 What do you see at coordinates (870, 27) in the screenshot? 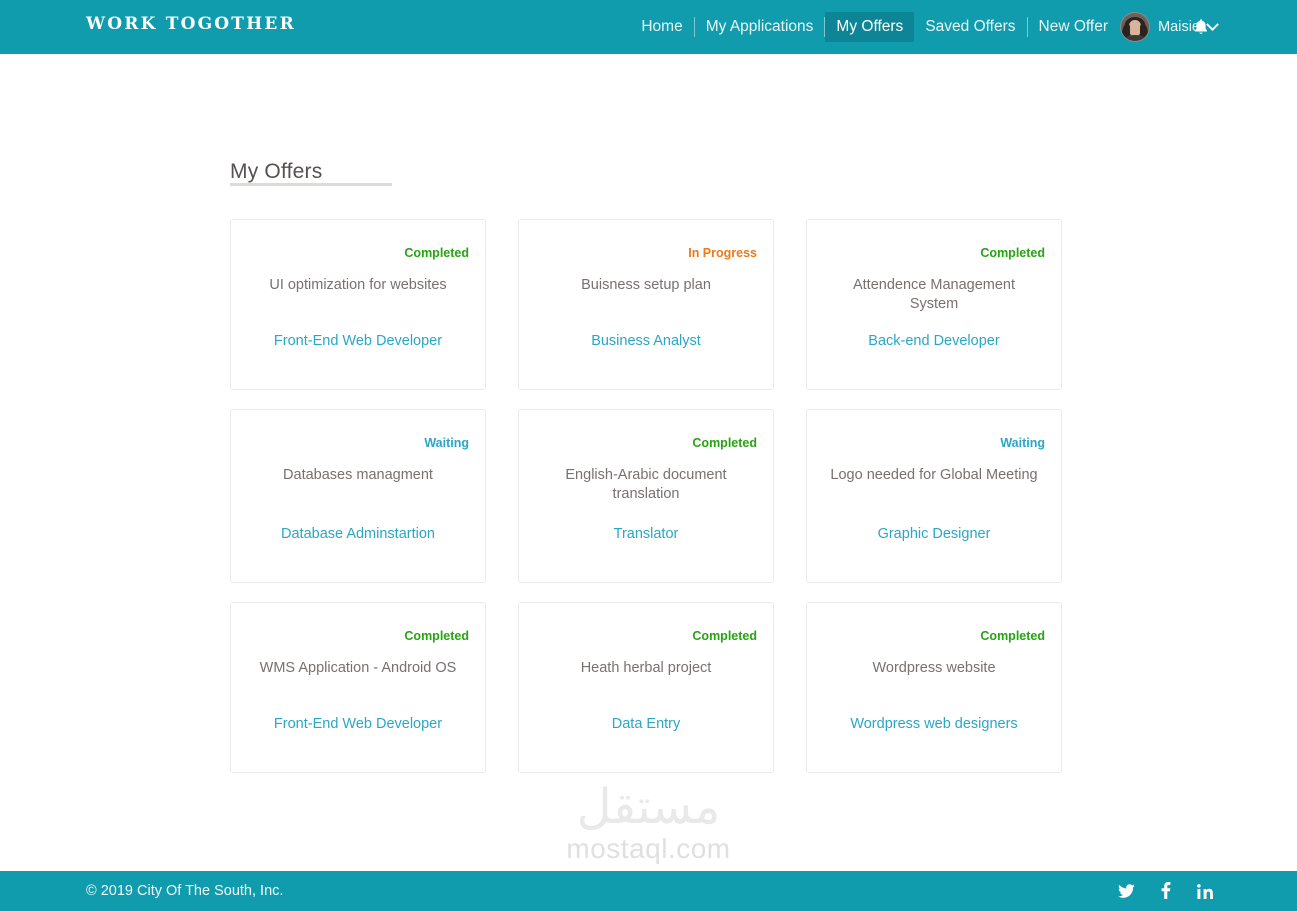
I see `nav-item-my-offers: My Offers` at bounding box center [870, 27].